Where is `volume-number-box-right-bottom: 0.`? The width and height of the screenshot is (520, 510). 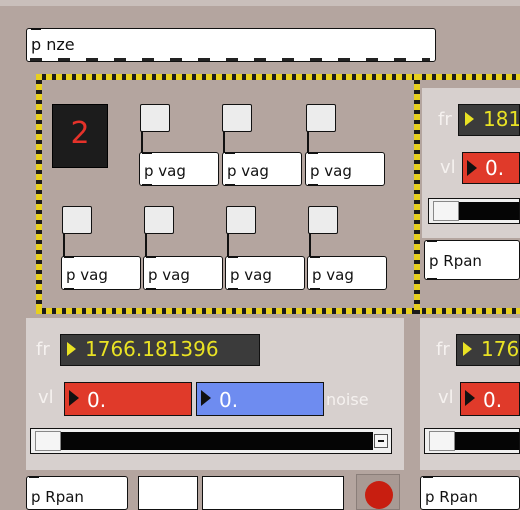
volume-number-box-right-bottom: 0. is located at coordinates (490, 399).